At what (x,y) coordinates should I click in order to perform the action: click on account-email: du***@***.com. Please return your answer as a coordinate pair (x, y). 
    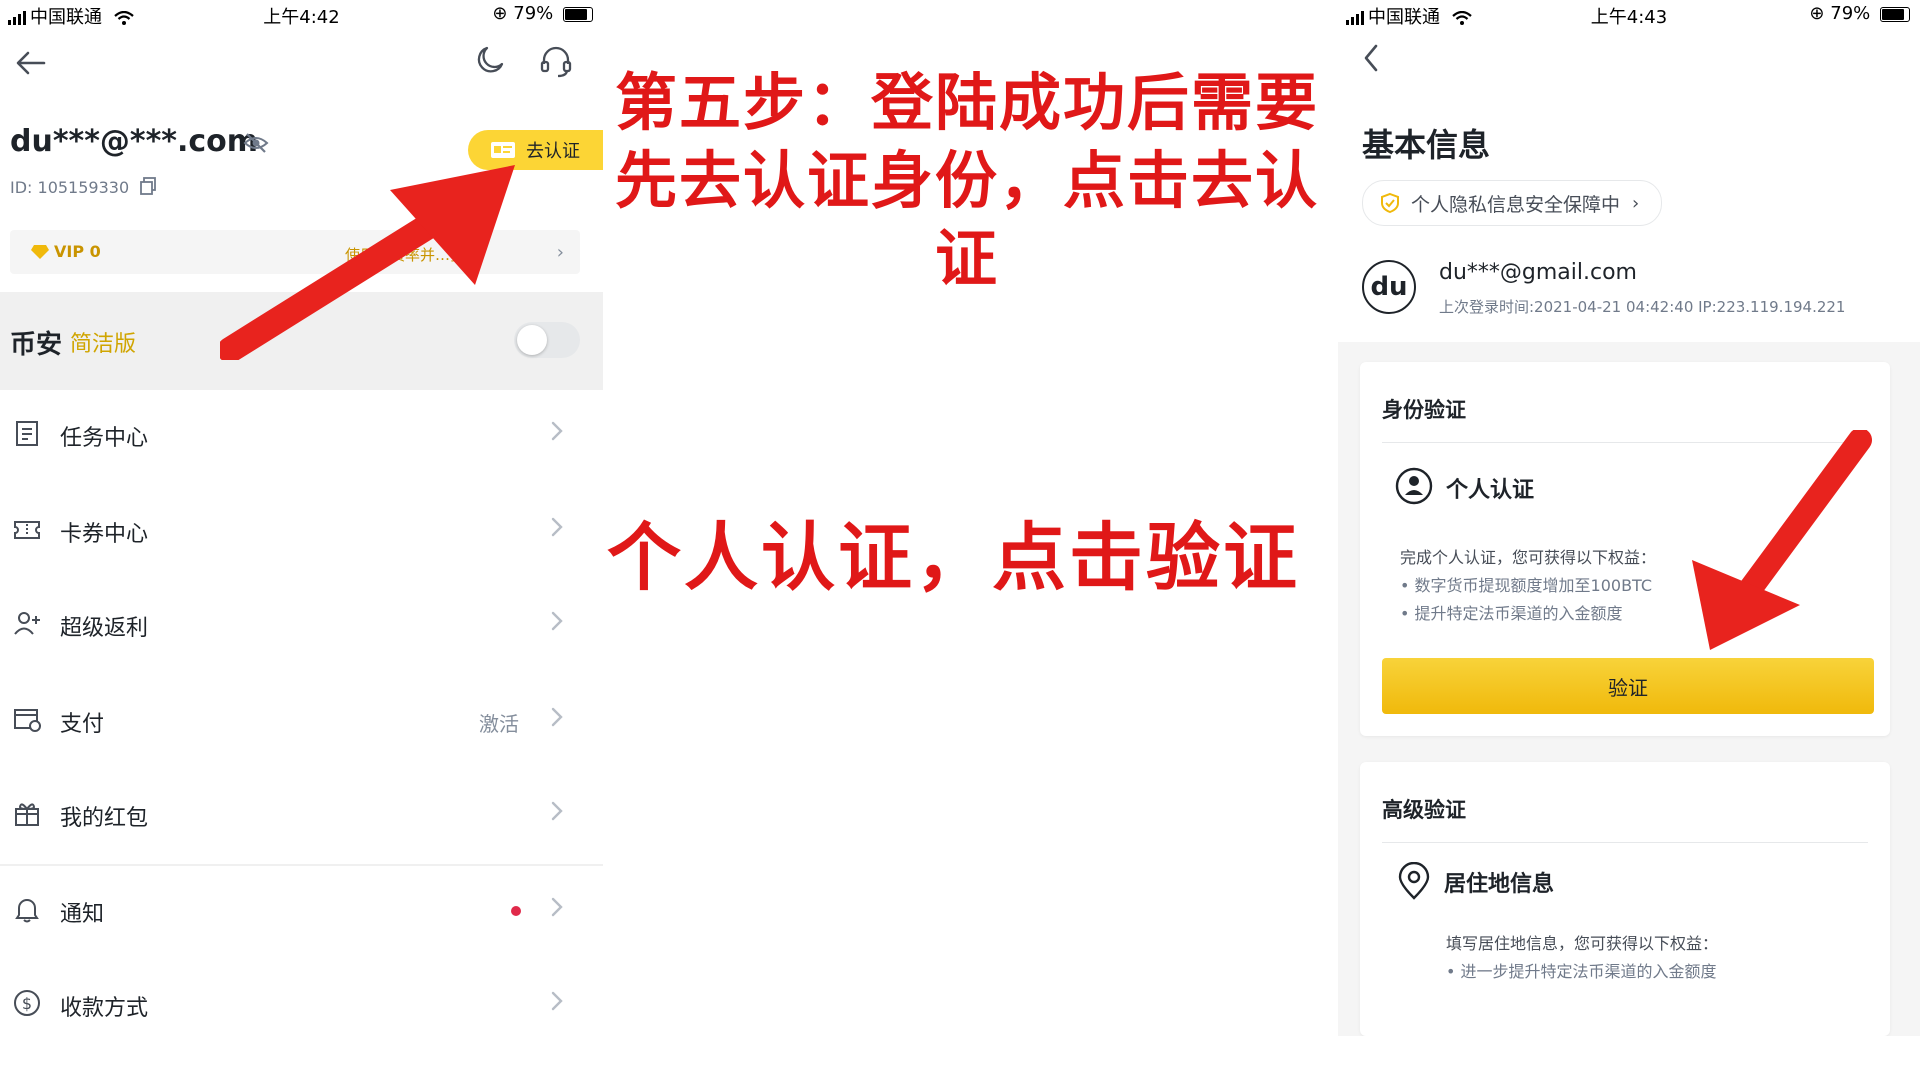
    Looking at the image, I should click on (134, 141).